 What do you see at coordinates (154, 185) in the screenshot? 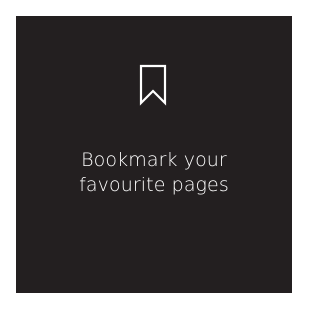
I see `bookmark-message-line-2: favourite pages` at bounding box center [154, 185].